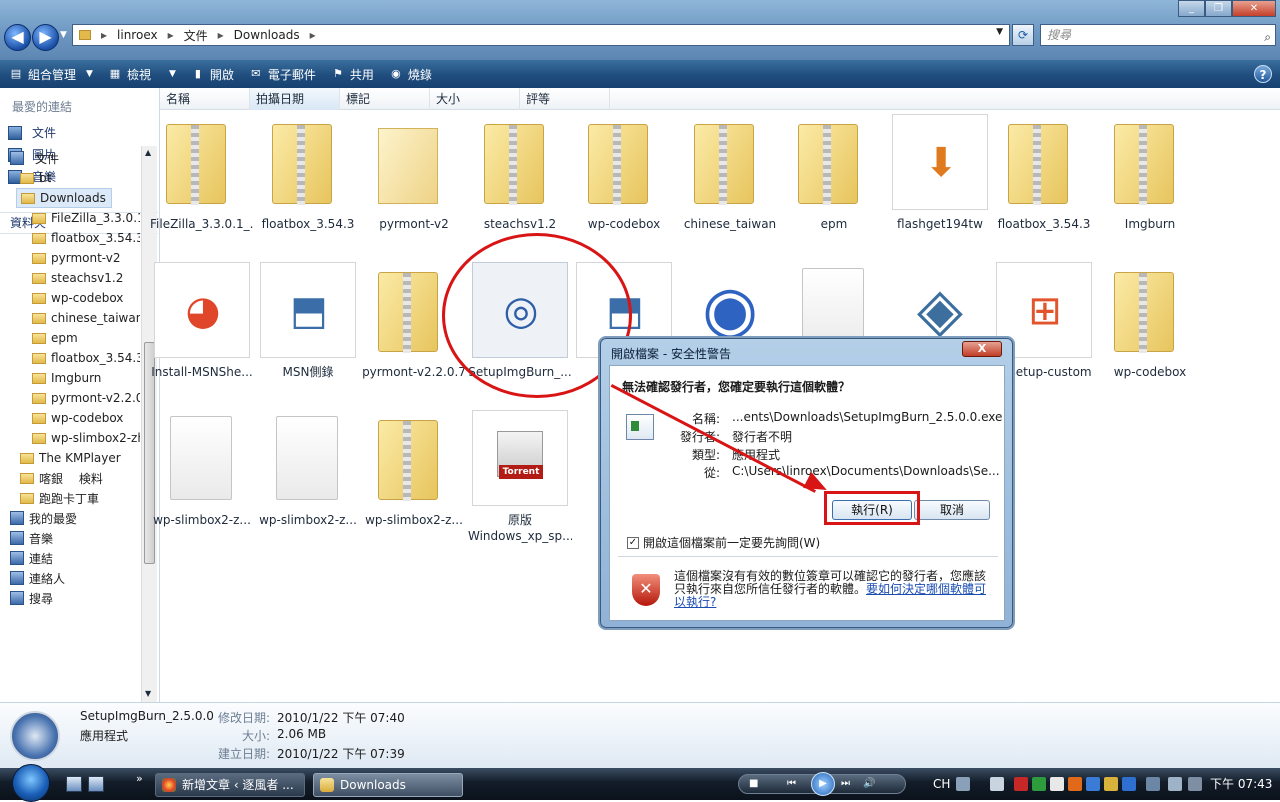 The width and height of the screenshot is (1280, 802). I want to click on organize-button: ▤ 組合管理 ▼, so click(50, 74).